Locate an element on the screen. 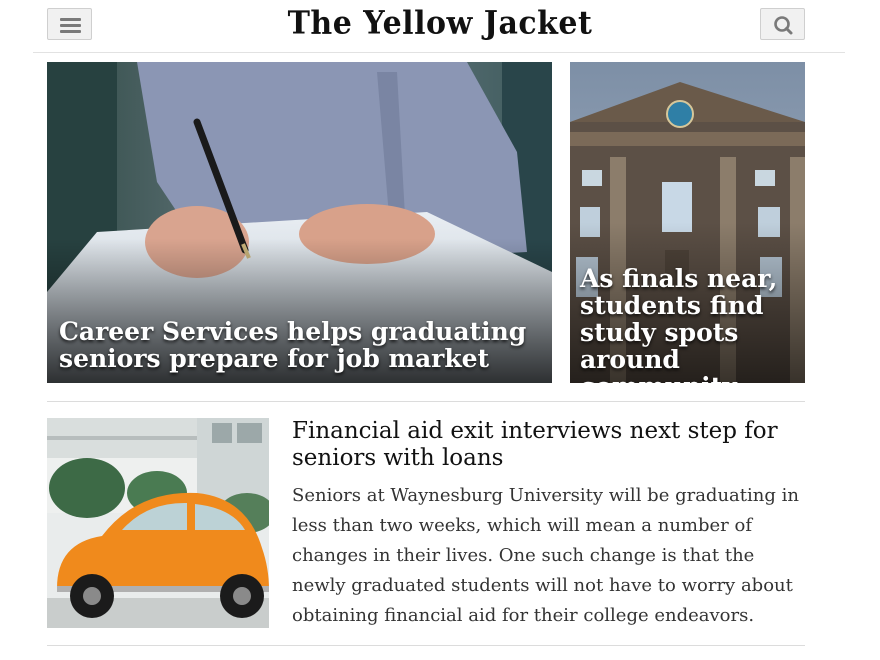 Image resolution: width=880 pixels, height=660 pixels. header-divider is located at coordinates (439, 52).